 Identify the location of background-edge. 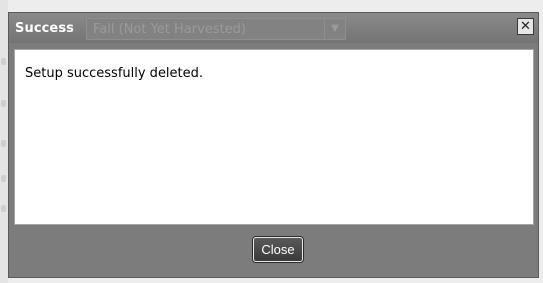
(4, 141).